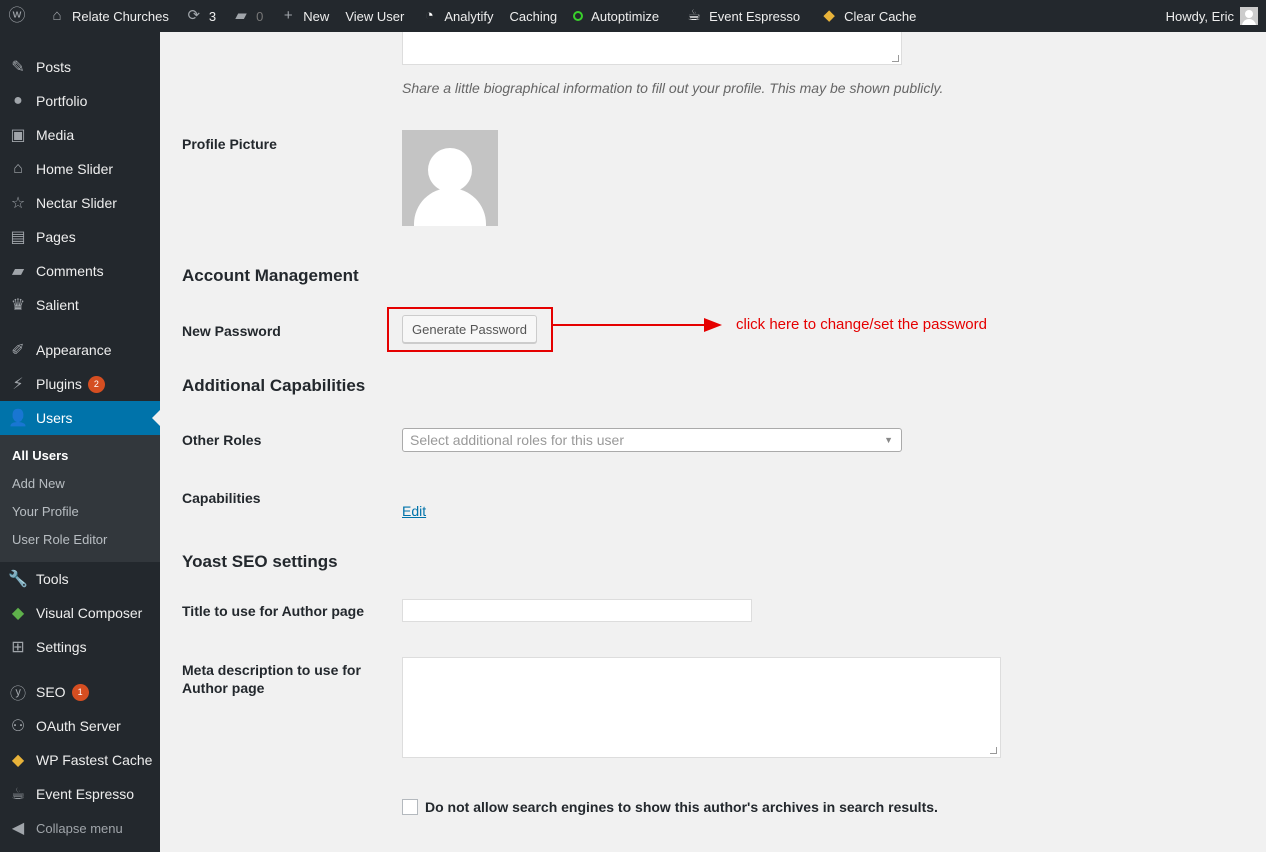  What do you see at coordinates (80, 579) in the screenshot?
I see `sidebar-item-tools: 🔧 Tools` at bounding box center [80, 579].